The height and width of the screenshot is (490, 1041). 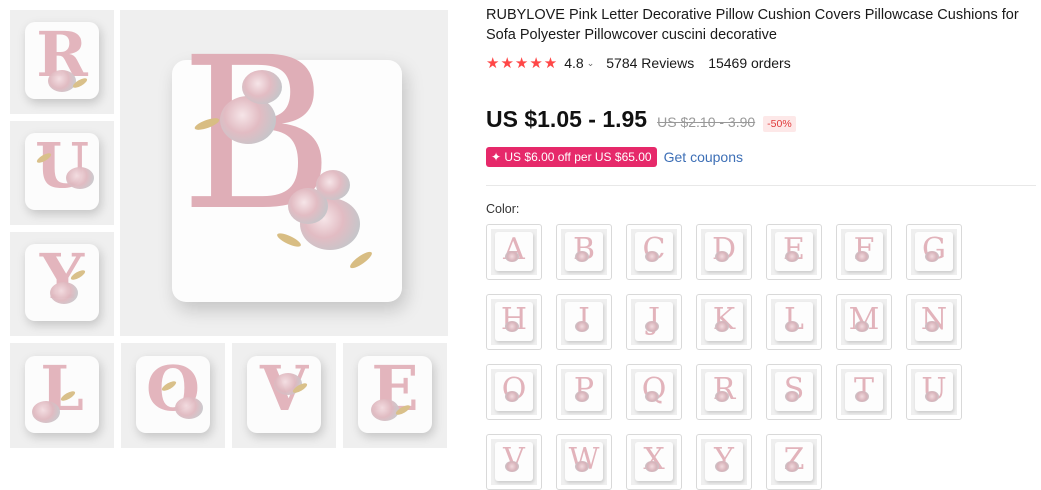 I want to click on color-swatch-z: Z, so click(x=794, y=462).